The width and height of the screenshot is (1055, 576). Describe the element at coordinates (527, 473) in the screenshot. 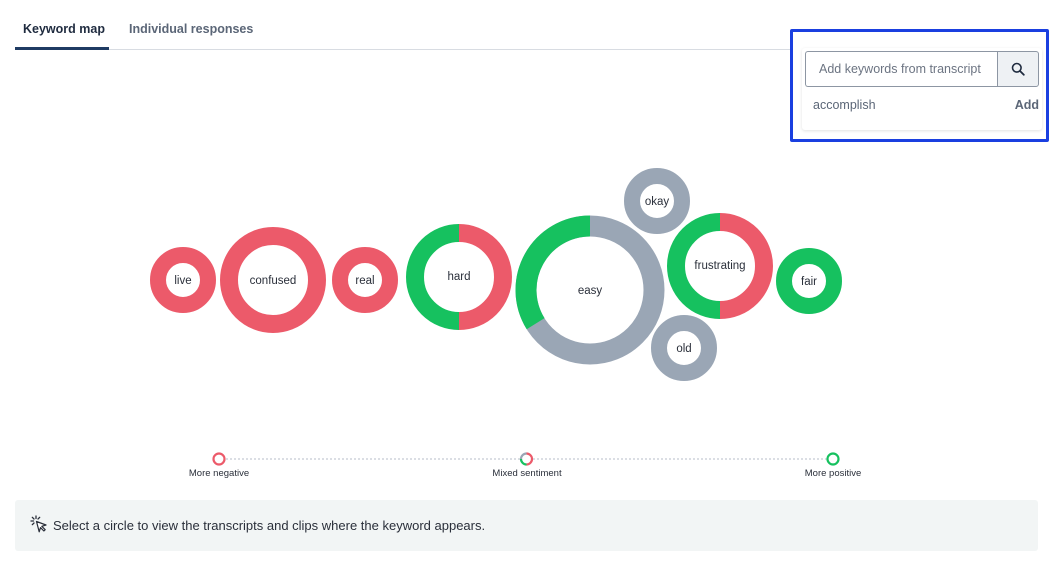

I see `legend-label-mixed: Mixed sentiment` at that location.